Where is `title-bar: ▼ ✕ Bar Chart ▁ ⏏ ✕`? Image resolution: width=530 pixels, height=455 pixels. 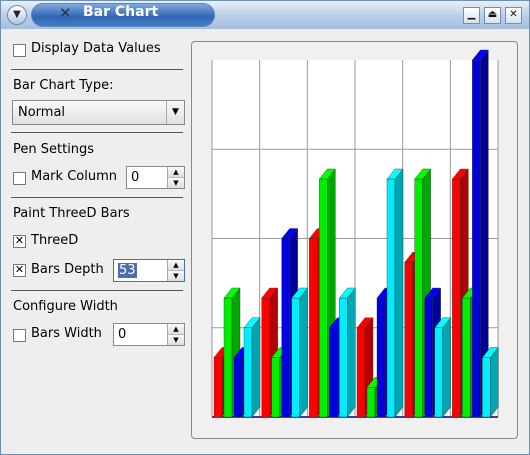 title-bar: ▼ ✕ Bar Chart ▁ ⏏ ✕ is located at coordinates (265, 15).